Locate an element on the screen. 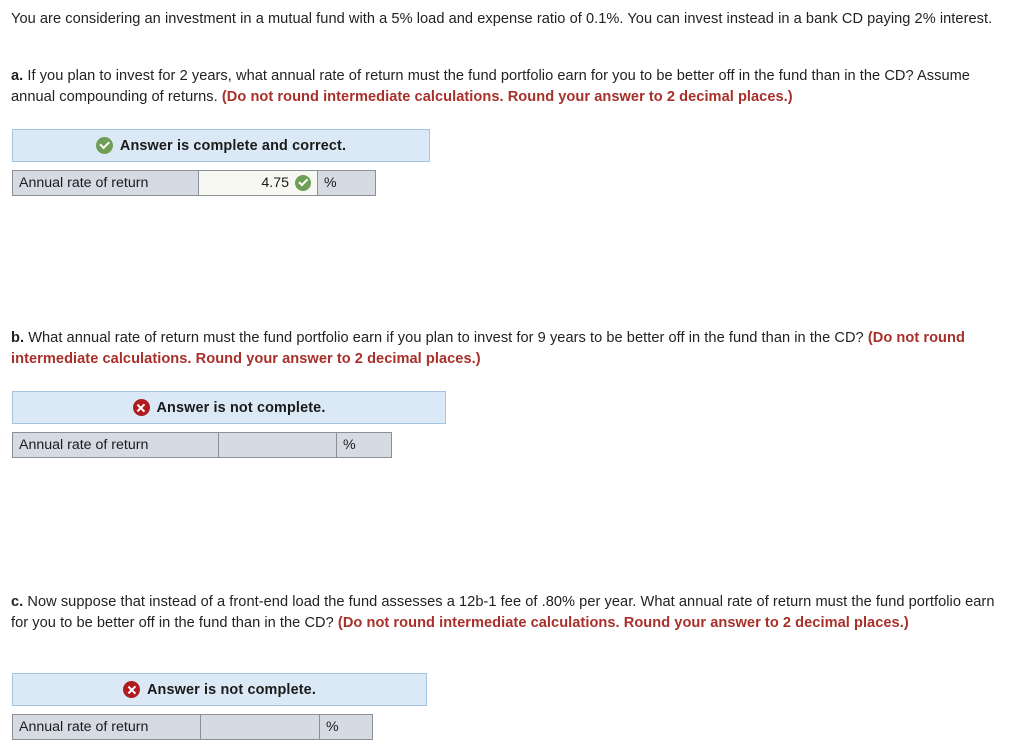 The width and height of the screenshot is (1024, 752). answer-table-a: Annual rate of return 4.75 % is located at coordinates (194, 183).